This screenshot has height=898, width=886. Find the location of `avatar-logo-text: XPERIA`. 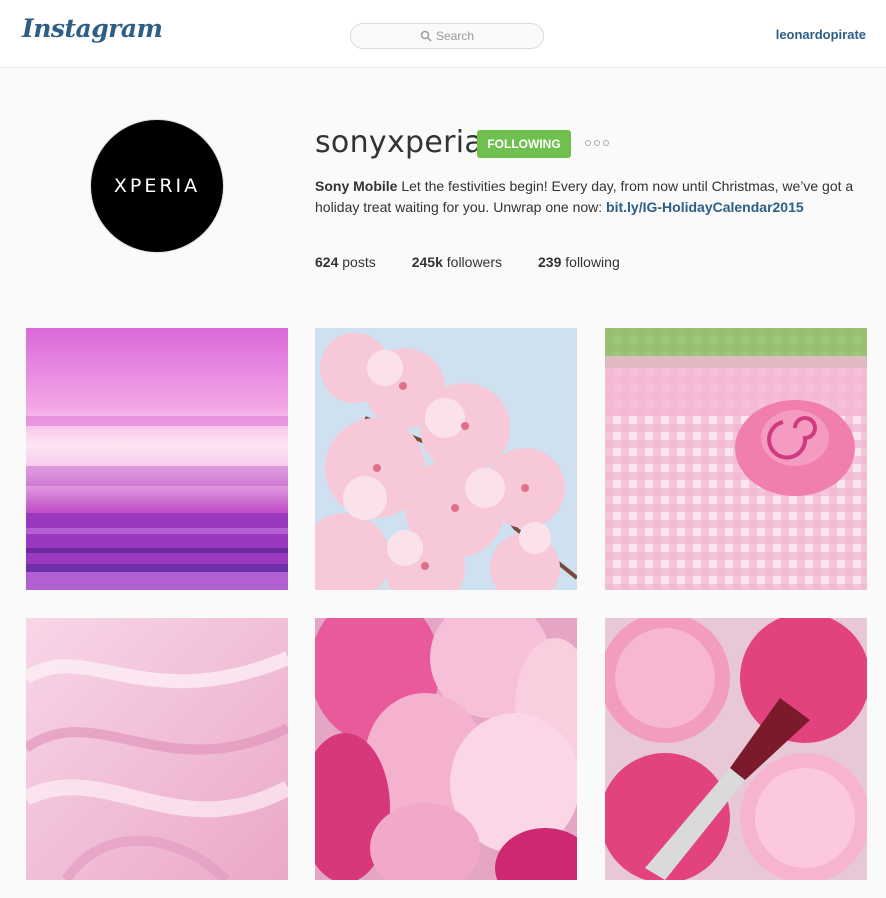

avatar-logo-text: XPERIA is located at coordinates (157, 186).